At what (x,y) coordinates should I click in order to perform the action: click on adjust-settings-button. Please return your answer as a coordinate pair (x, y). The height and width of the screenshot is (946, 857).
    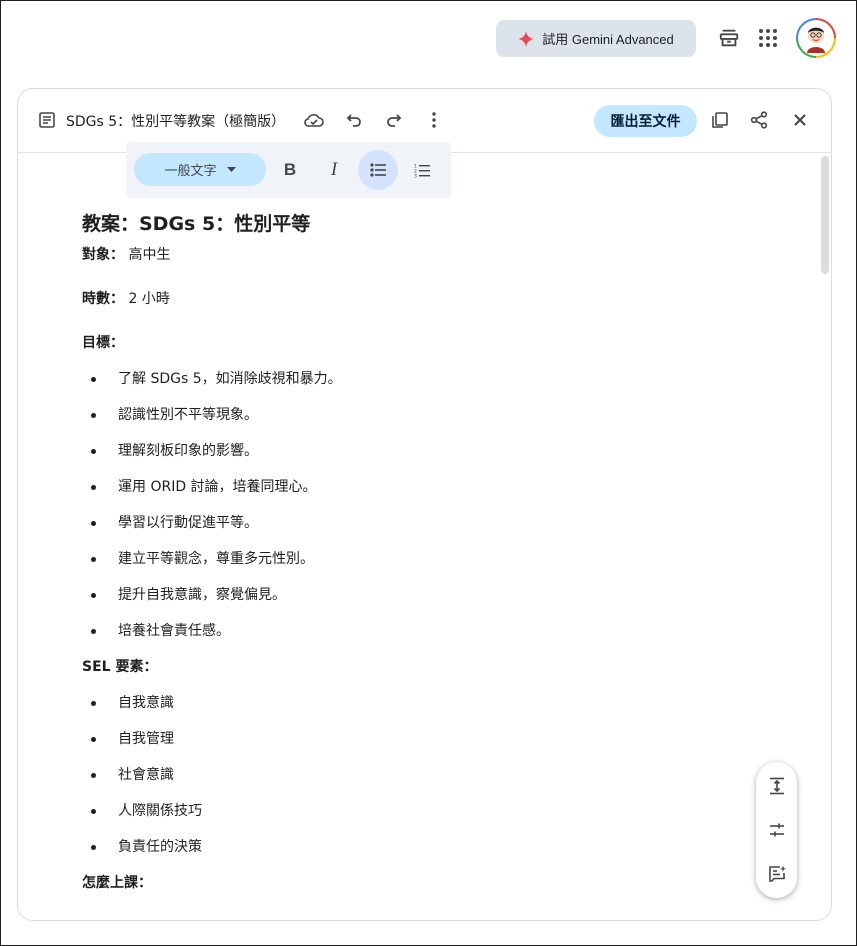
    Looking at the image, I should click on (776, 829).